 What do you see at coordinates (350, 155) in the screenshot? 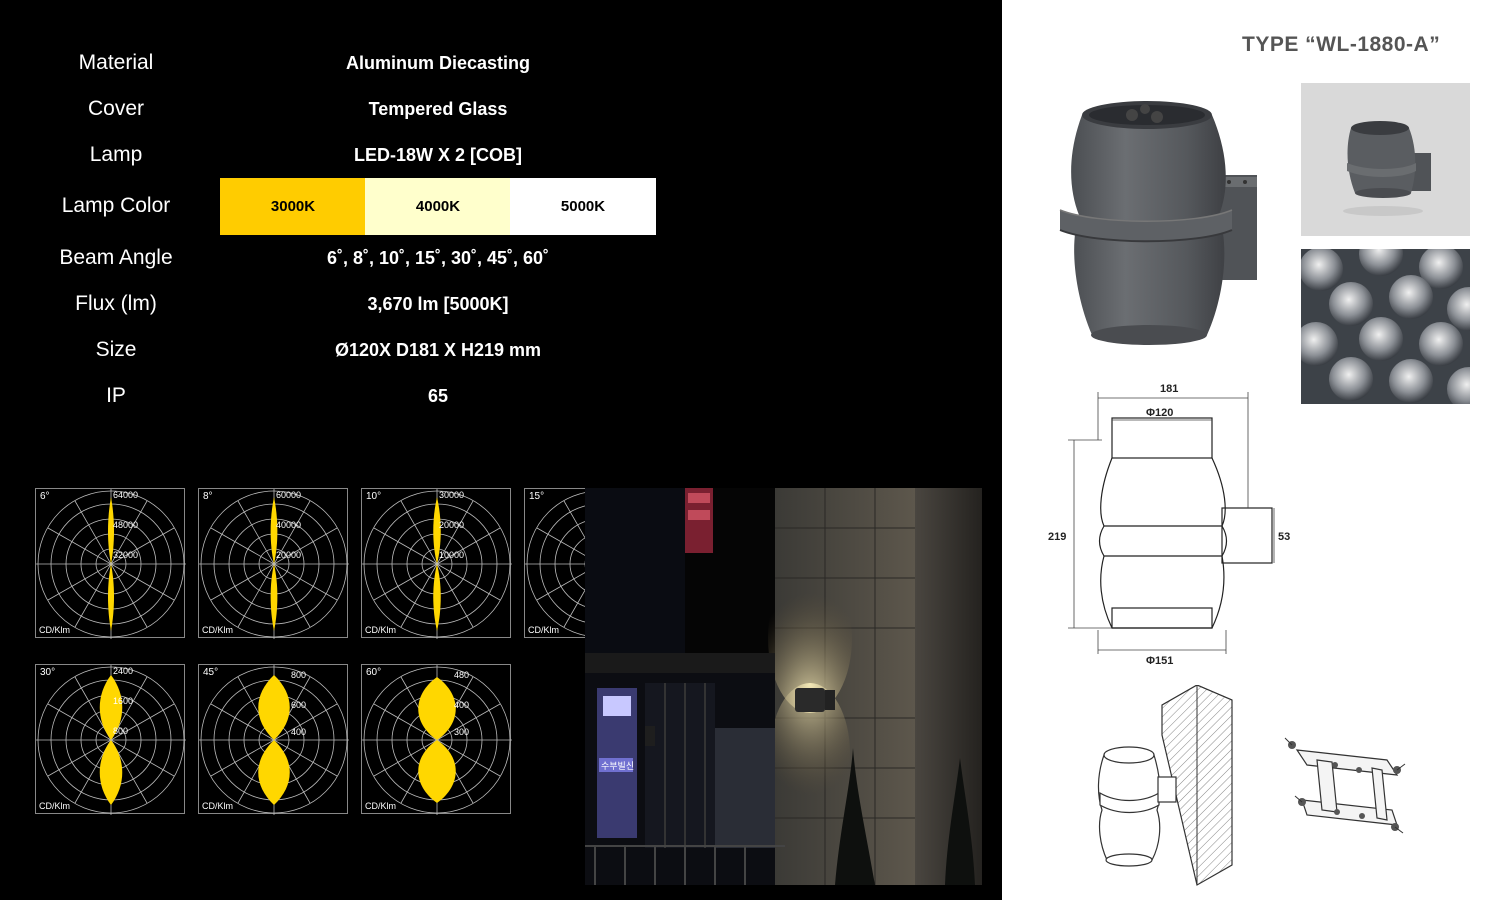
I see `spec-row-lamp: Lamp LED-18W X 2 [COB]` at bounding box center [350, 155].